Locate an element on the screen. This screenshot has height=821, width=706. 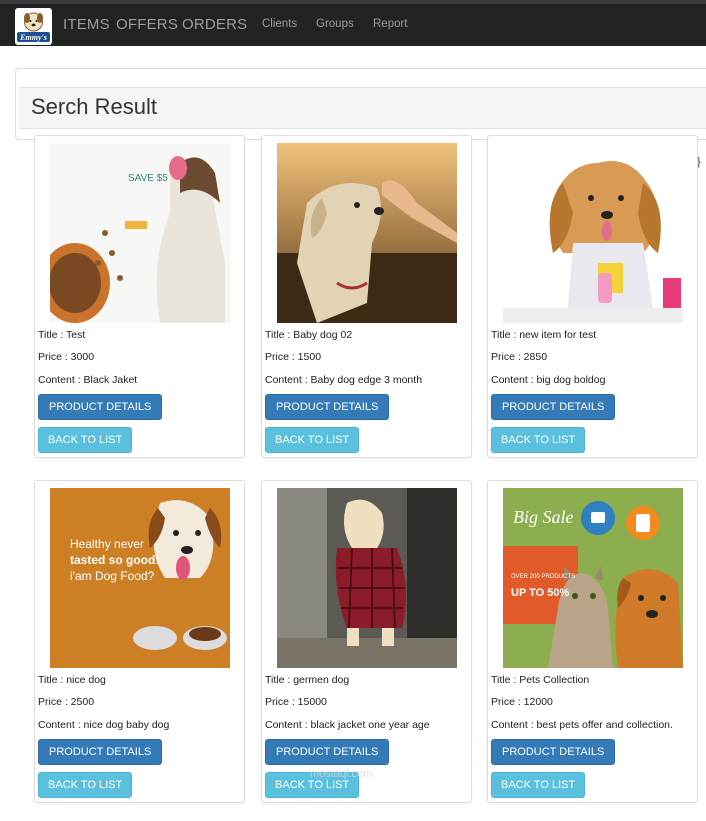
product-content: Content : nice dog baby dog is located at coordinates (104, 725).